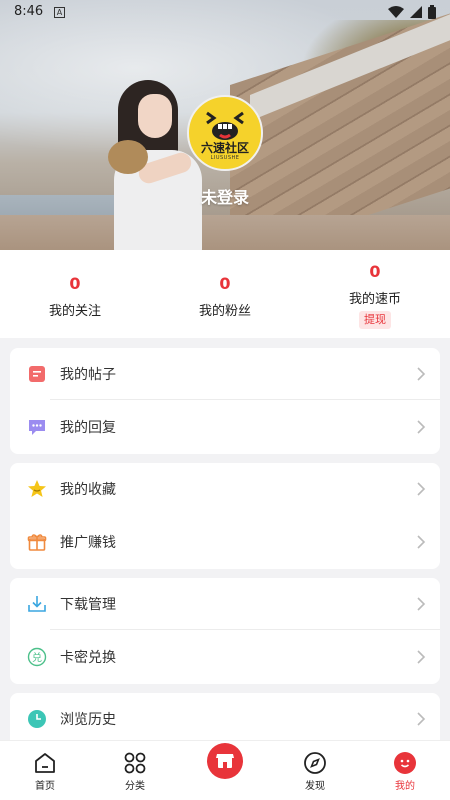  I want to click on menu-card-favorites: 我的收藏 推广赚钱, so click(225, 516).